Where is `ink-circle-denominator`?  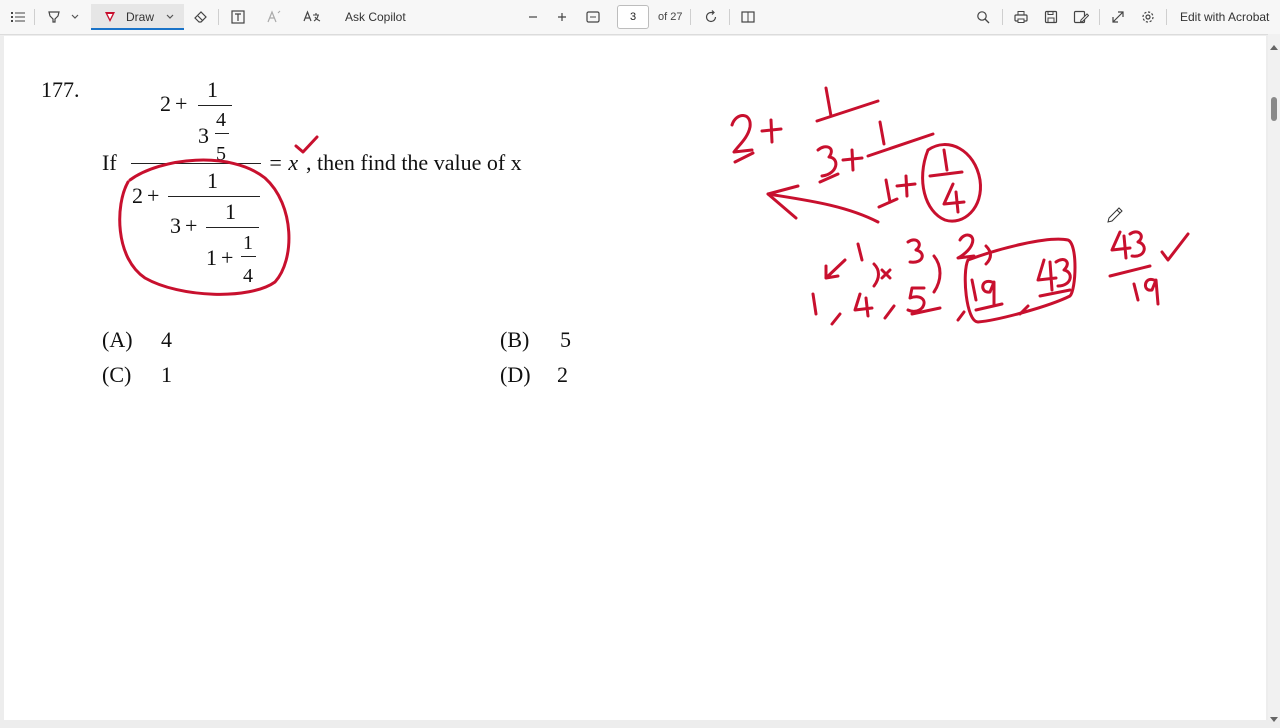
ink-circle-denominator is located at coordinates (204, 227).